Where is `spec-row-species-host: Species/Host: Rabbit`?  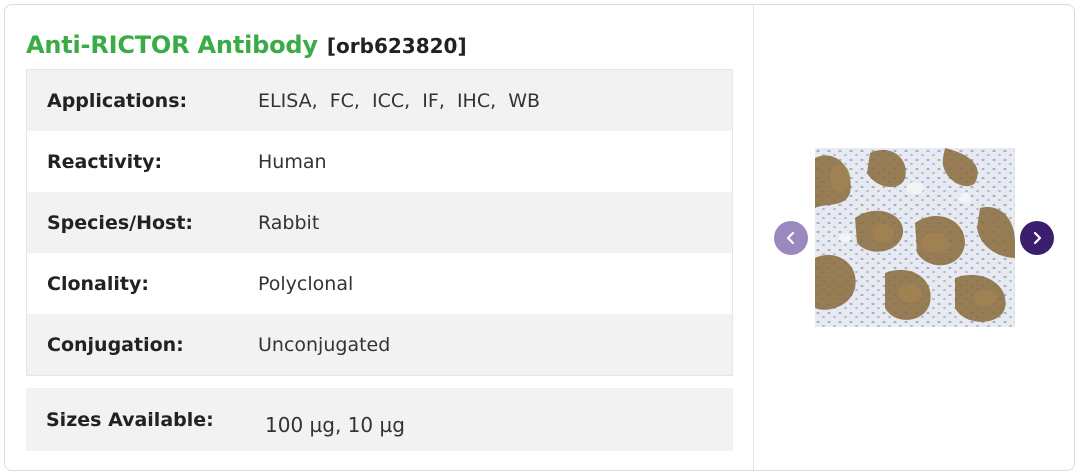
spec-row-species-host: Species/Host: Rabbit is located at coordinates (379, 222).